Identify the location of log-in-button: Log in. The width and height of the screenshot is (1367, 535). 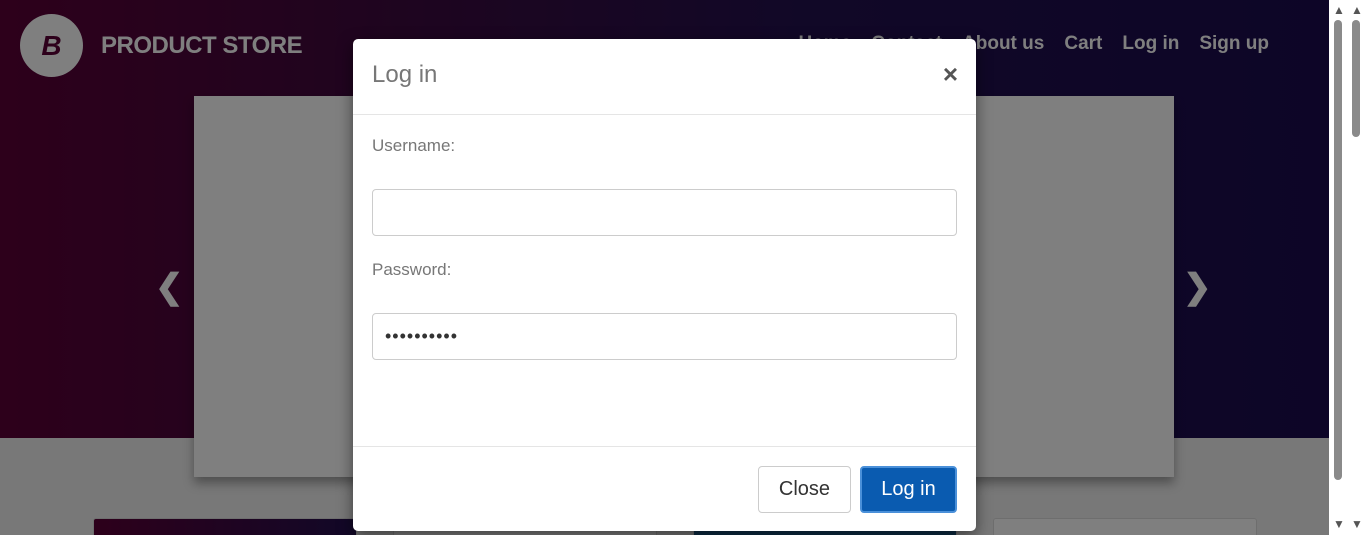
(908, 489).